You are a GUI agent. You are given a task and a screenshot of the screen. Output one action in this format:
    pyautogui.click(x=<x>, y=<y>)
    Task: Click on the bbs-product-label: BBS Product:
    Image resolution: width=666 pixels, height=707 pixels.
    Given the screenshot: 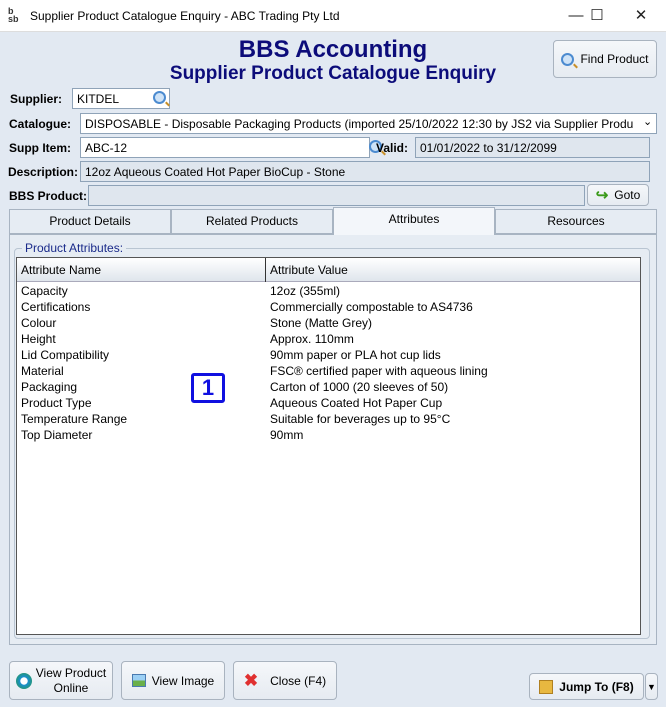 What is the action you would take?
    pyautogui.click(x=48, y=196)
    